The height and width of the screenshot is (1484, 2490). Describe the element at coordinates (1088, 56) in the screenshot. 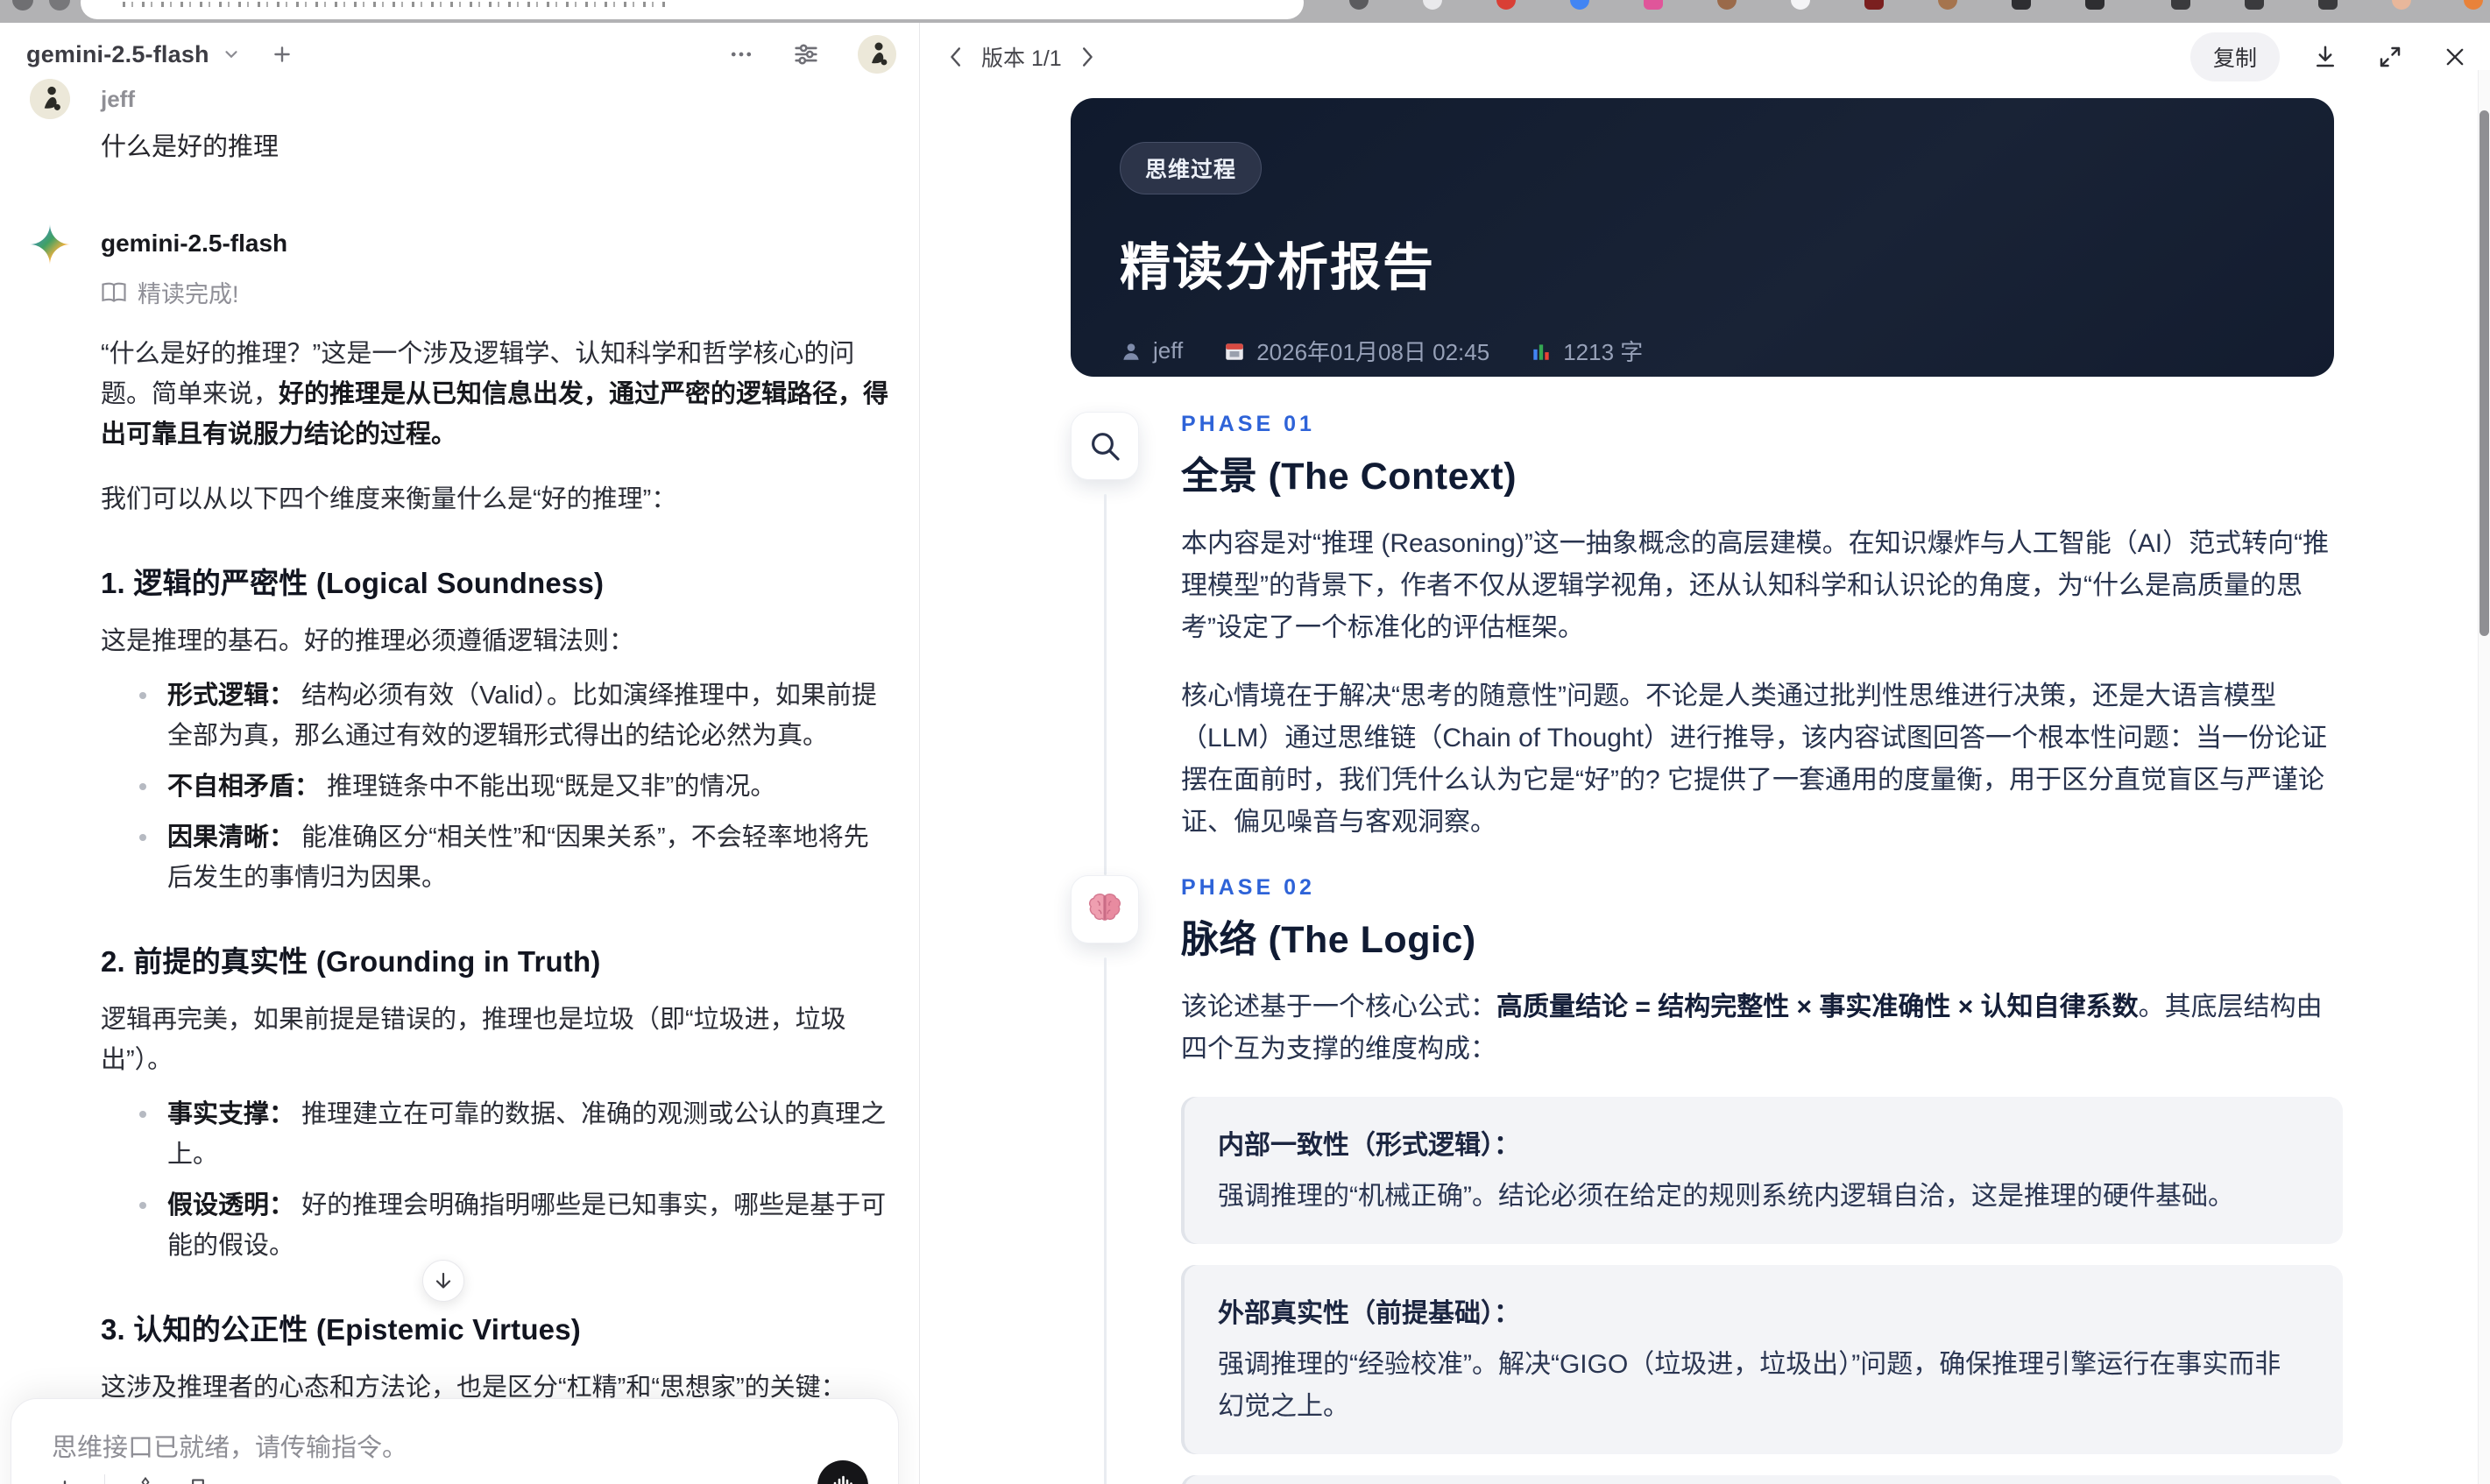

I see `version-next-icon` at that location.